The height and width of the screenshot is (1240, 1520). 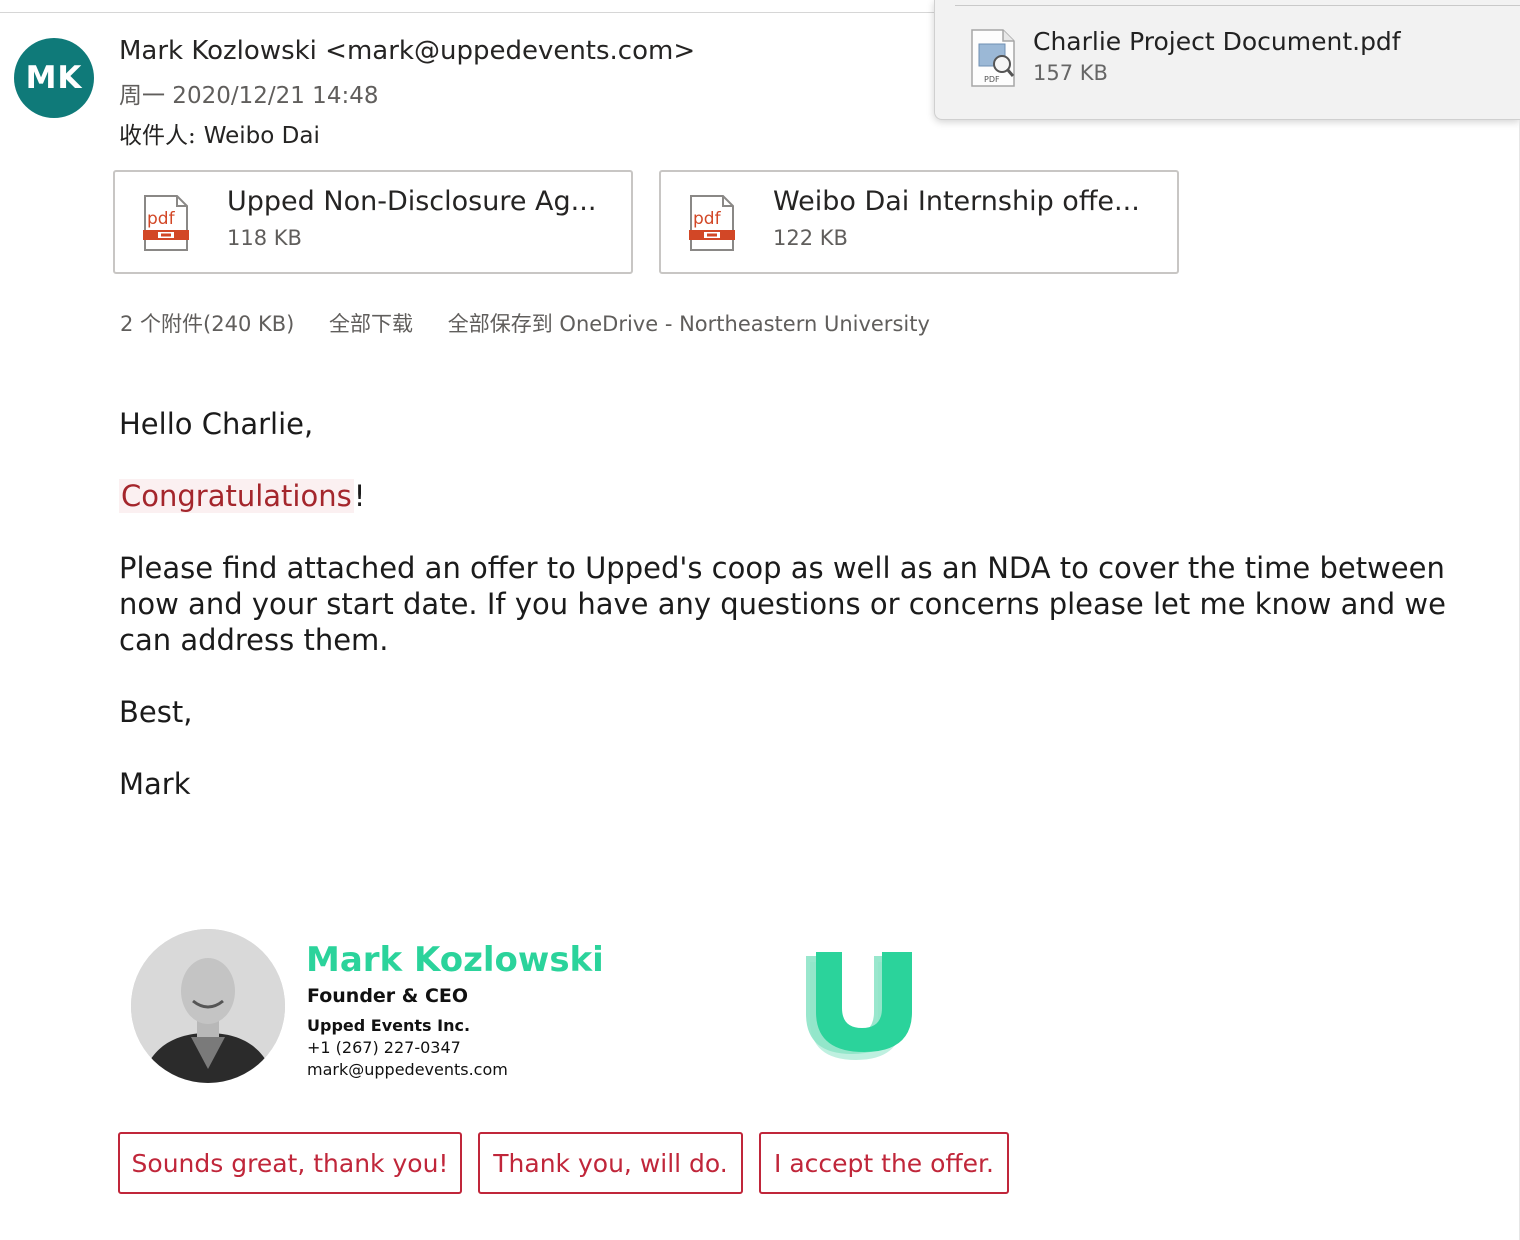 What do you see at coordinates (993, 58) in the screenshot?
I see `pdf-document-icon: PDF` at bounding box center [993, 58].